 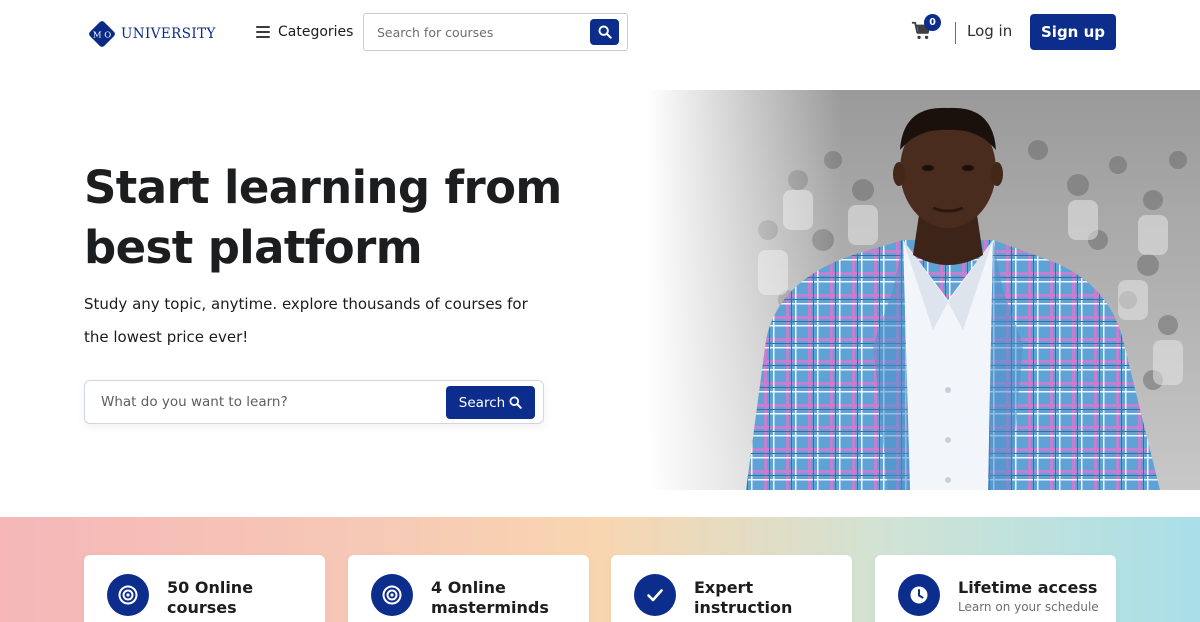 What do you see at coordinates (989, 31) in the screenshot?
I see `login-link: Log in` at bounding box center [989, 31].